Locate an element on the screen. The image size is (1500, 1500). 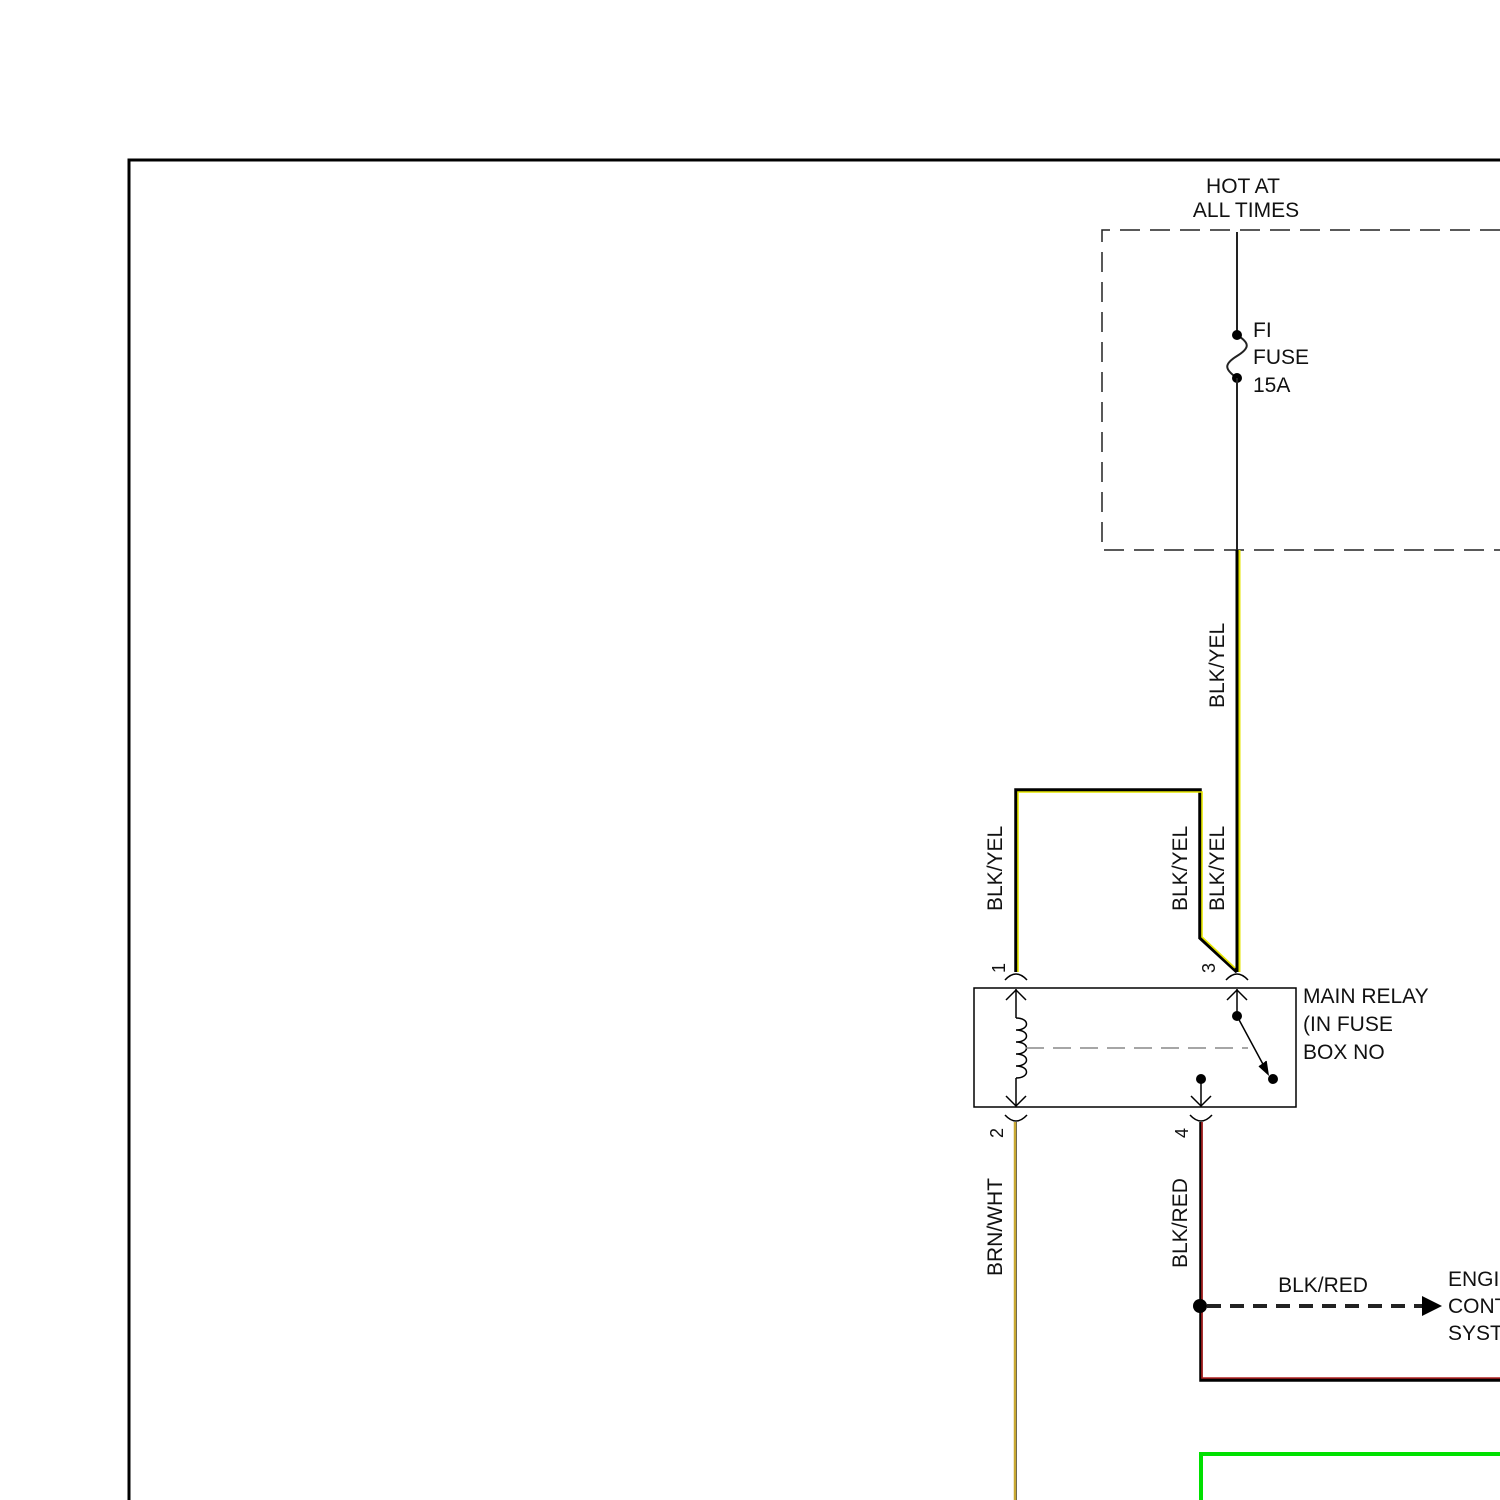
pin4-wire-label: BLK/RED is located at coordinates (1180, 1223).